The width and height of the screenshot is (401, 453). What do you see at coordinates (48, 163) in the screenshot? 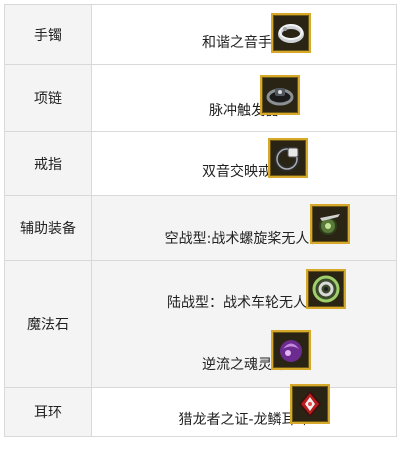
I see `slot-label: 戒指` at bounding box center [48, 163].